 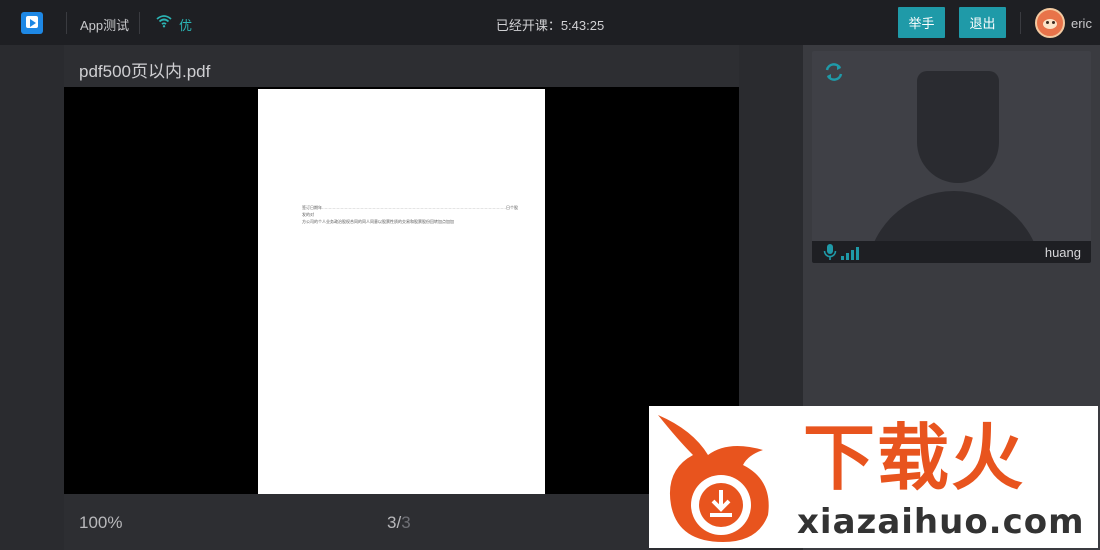 I want to click on watermark-brand: 下载火, so click(x=914, y=458).